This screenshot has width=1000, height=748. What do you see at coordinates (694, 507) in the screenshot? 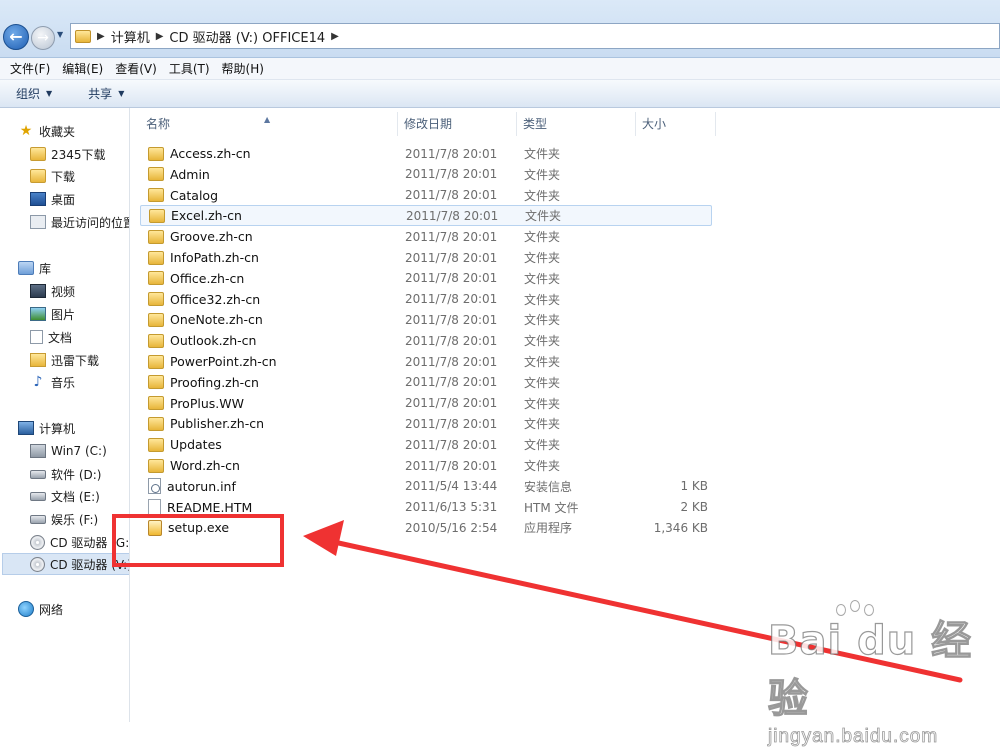
I see `file-size: 2 KB` at bounding box center [694, 507].